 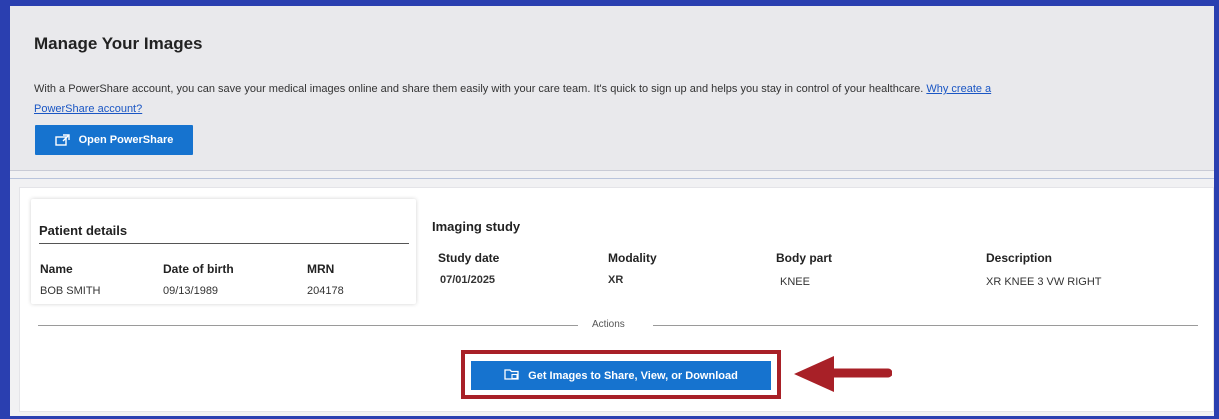 What do you see at coordinates (476, 226) in the screenshot?
I see `imaging-study-title: Imaging study` at bounding box center [476, 226].